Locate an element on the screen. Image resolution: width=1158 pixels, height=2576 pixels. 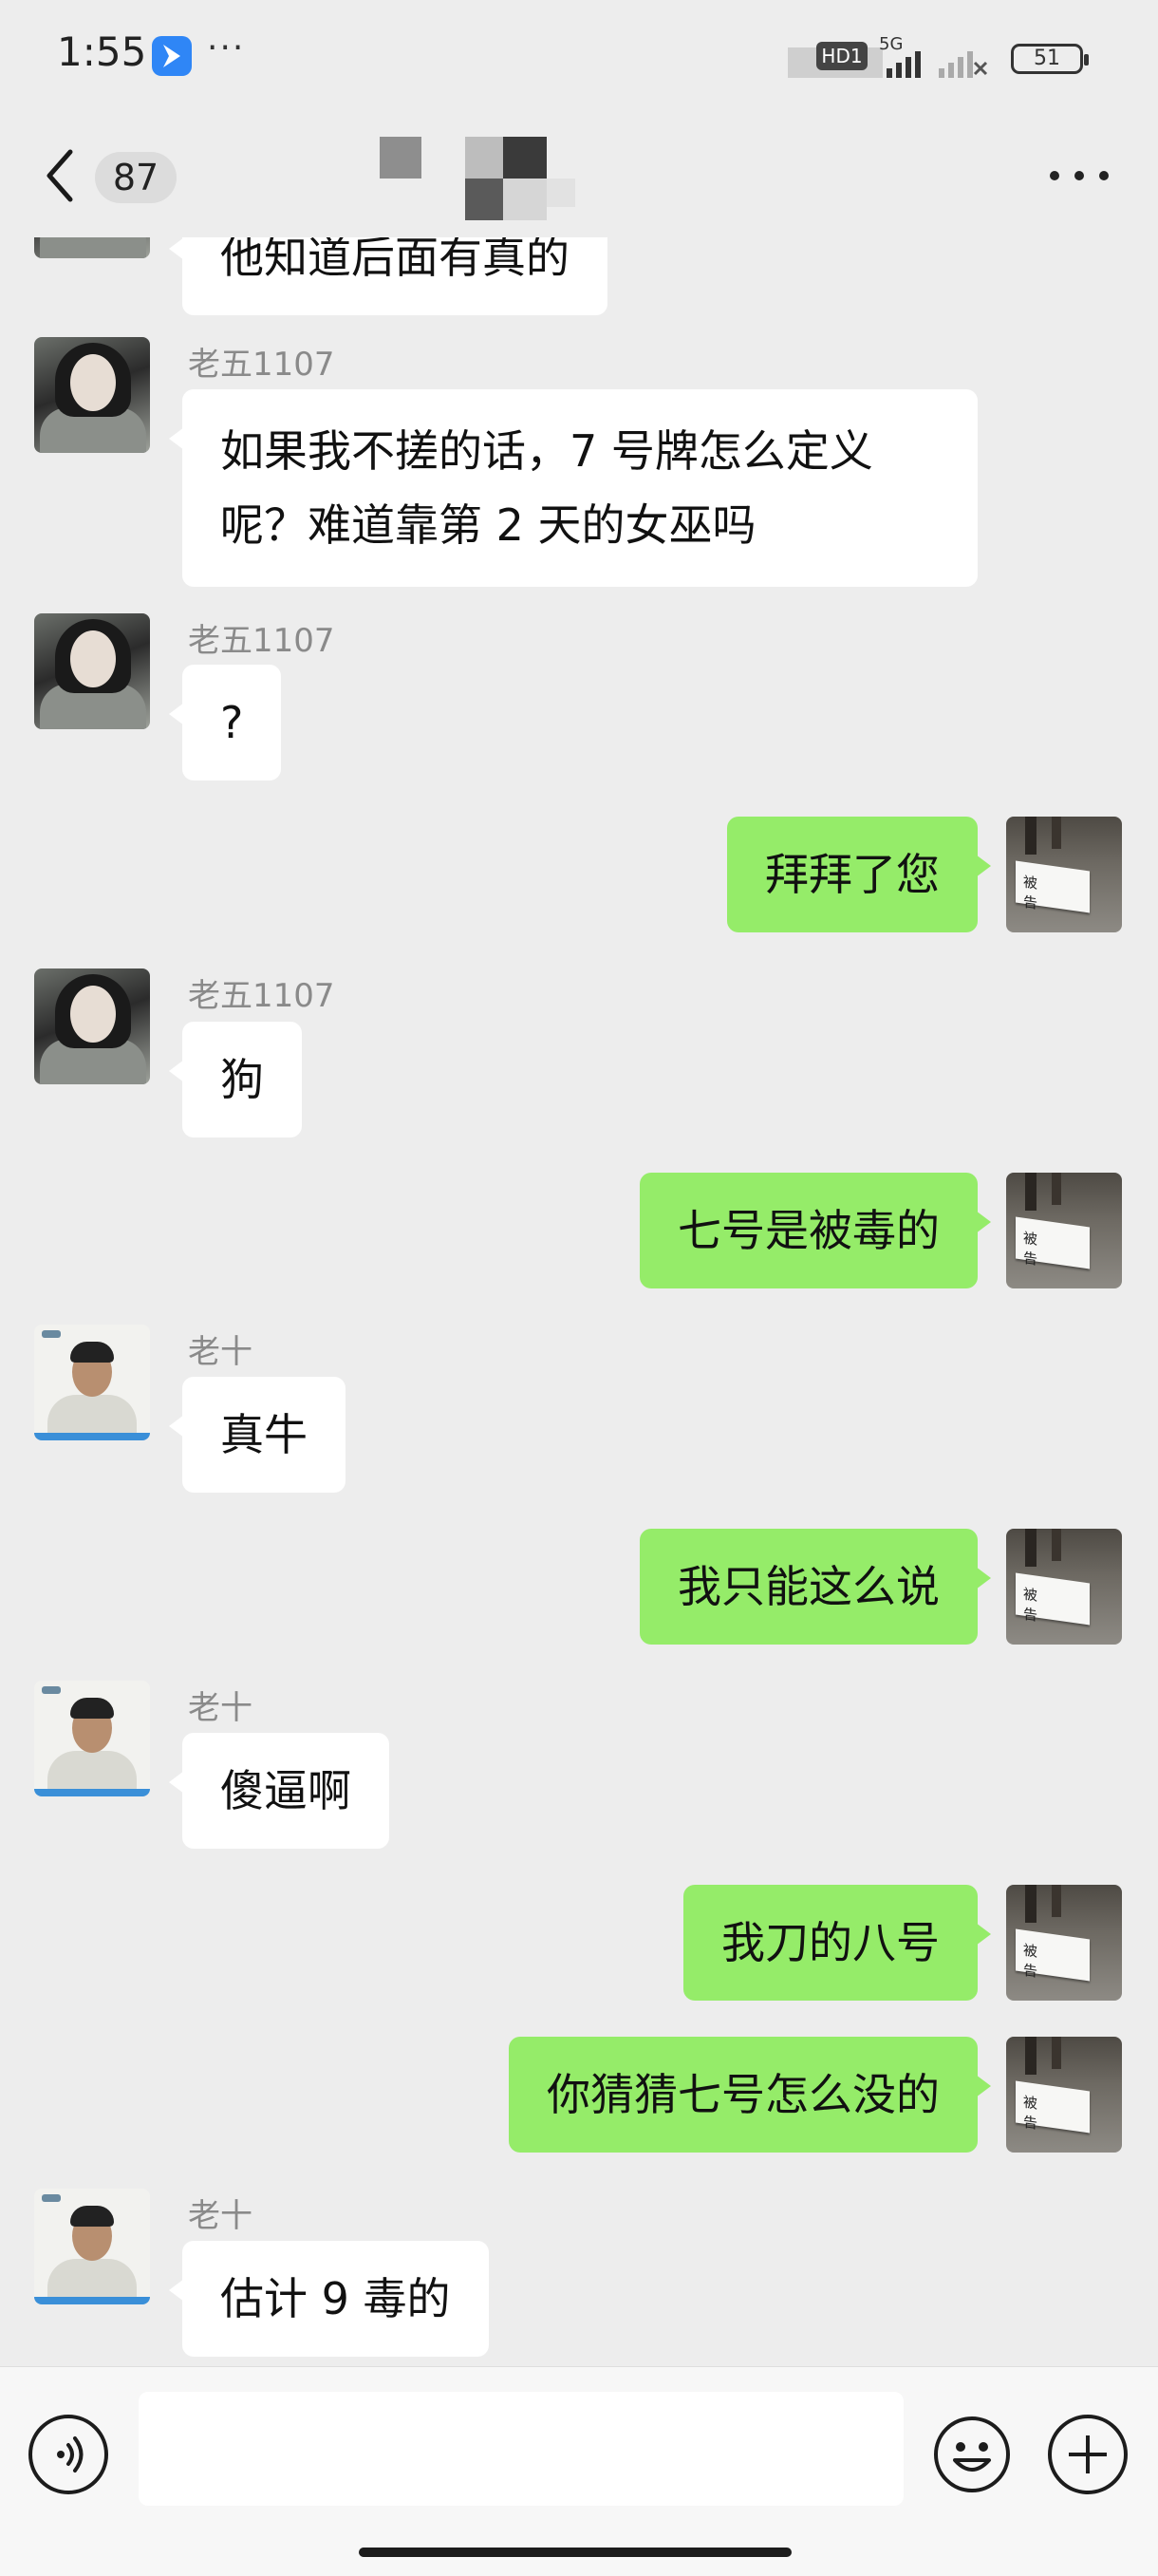
message-bubble-incoming: 狗 is located at coordinates (235, 1080).